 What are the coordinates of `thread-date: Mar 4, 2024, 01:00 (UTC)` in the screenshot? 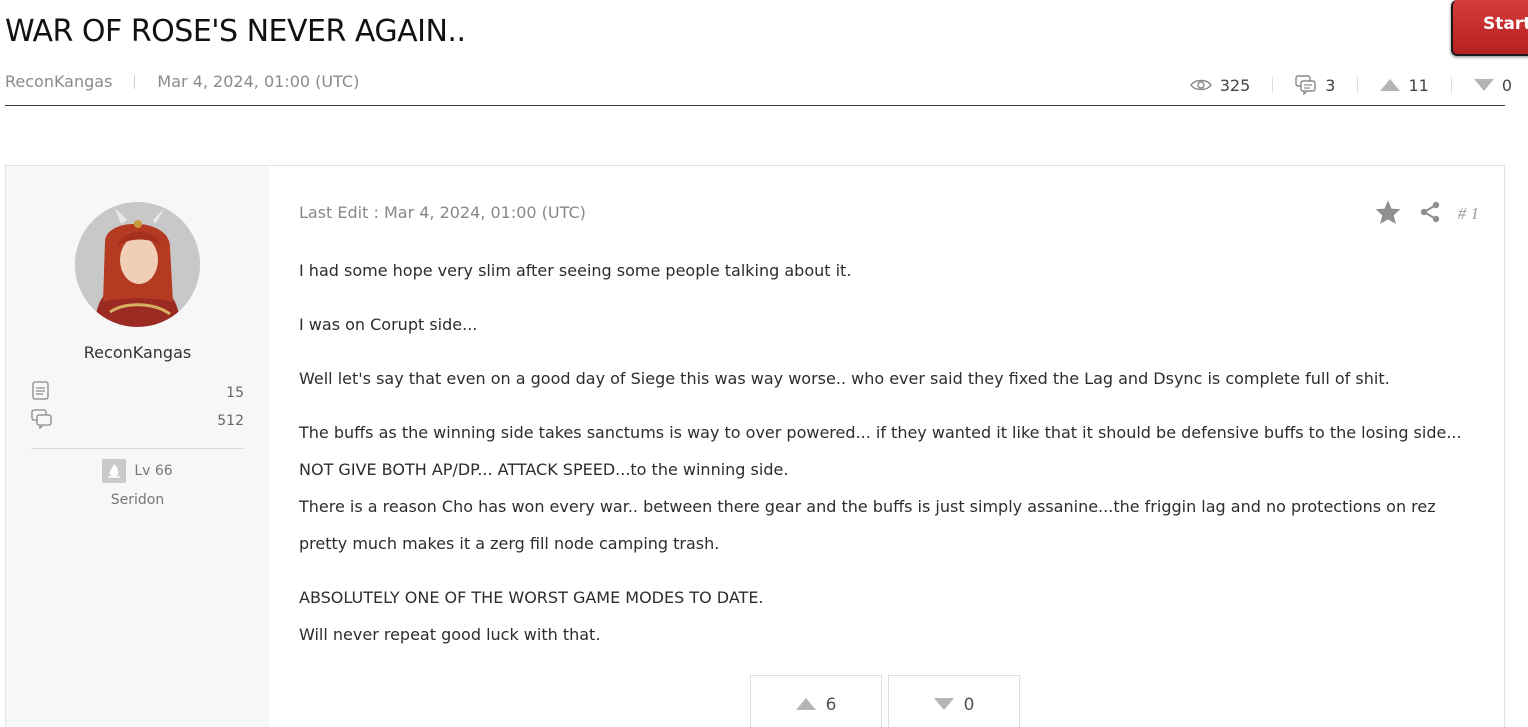 It's located at (258, 81).